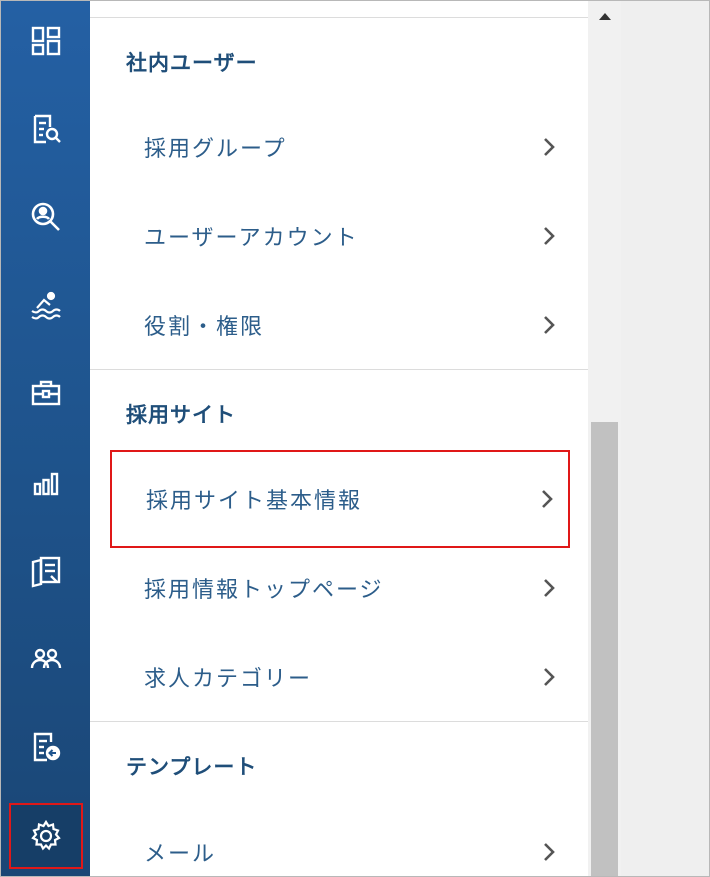 The width and height of the screenshot is (710, 877). What do you see at coordinates (45, 483) in the screenshot?
I see `bar-chart-icon` at bounding box center [45, 483].